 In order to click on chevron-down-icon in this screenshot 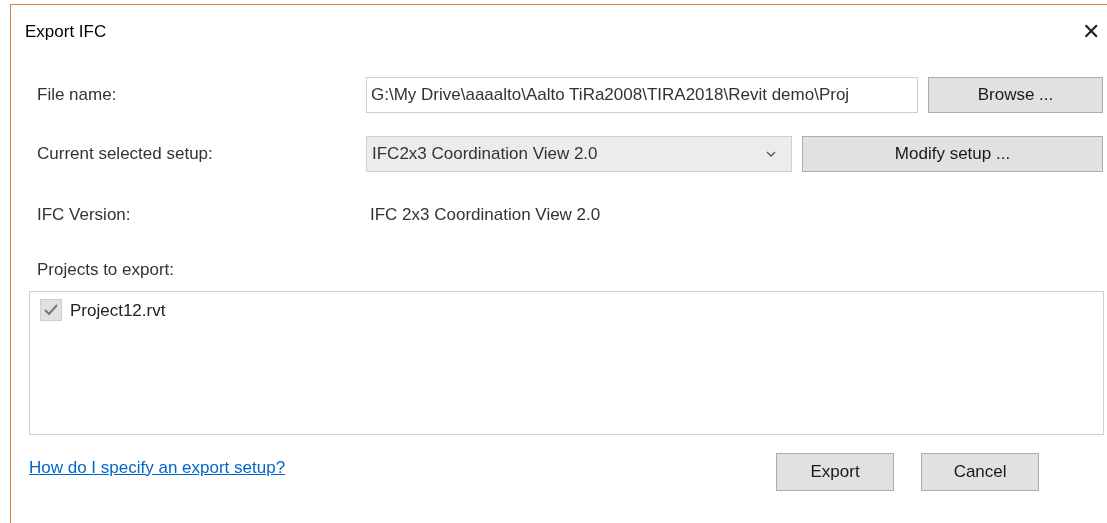, I will do `click(771, 153)`.